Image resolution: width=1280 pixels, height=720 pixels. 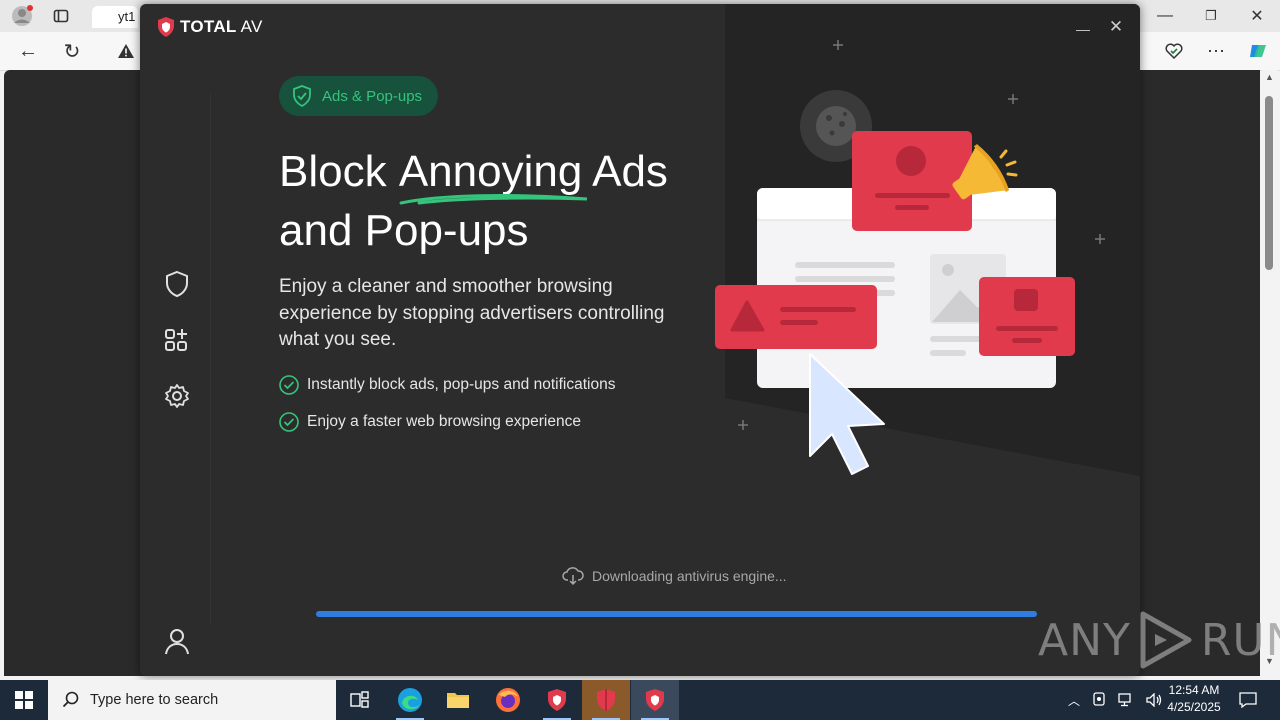 I want to click on windows-taskbar: Type here to search ︿ 12:54 AM 4/25/2025, so click(x=640, y=700).